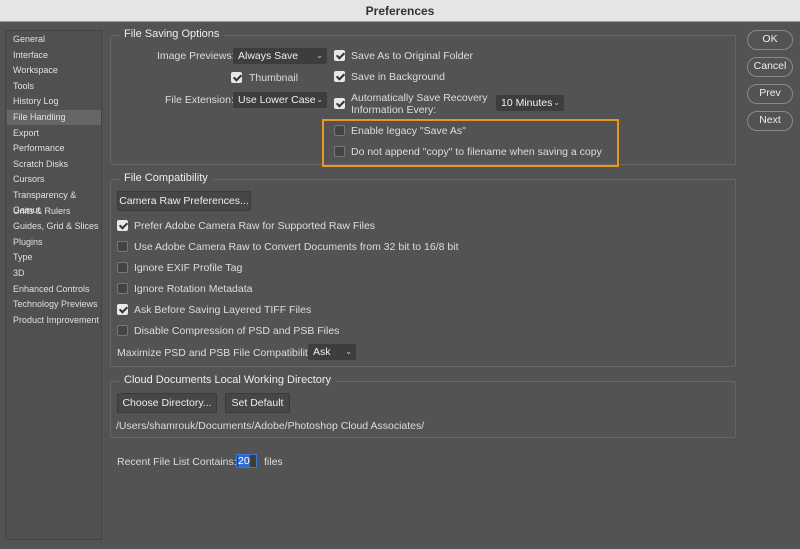  Describe the element at coordinates (274, 78) in the screenshot. I see `thumbnail-label: Thumbnail` at that location.